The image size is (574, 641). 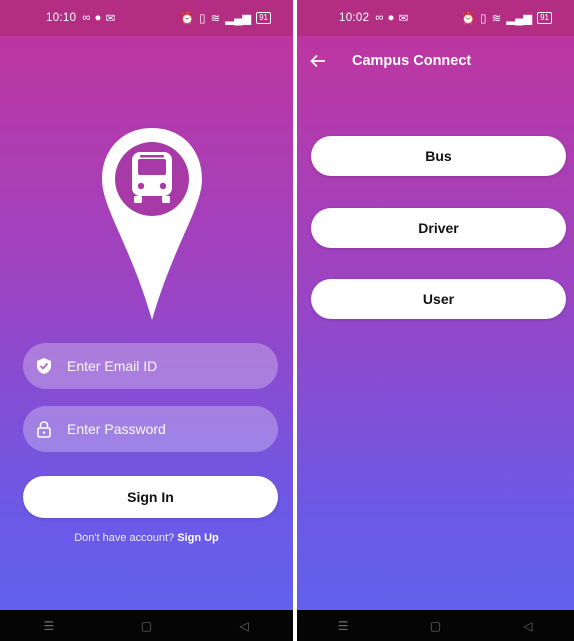 What do you see at coordinates (44, 429) in the screenshot?
I see `lock-icon` at bounding box center [44, 429].